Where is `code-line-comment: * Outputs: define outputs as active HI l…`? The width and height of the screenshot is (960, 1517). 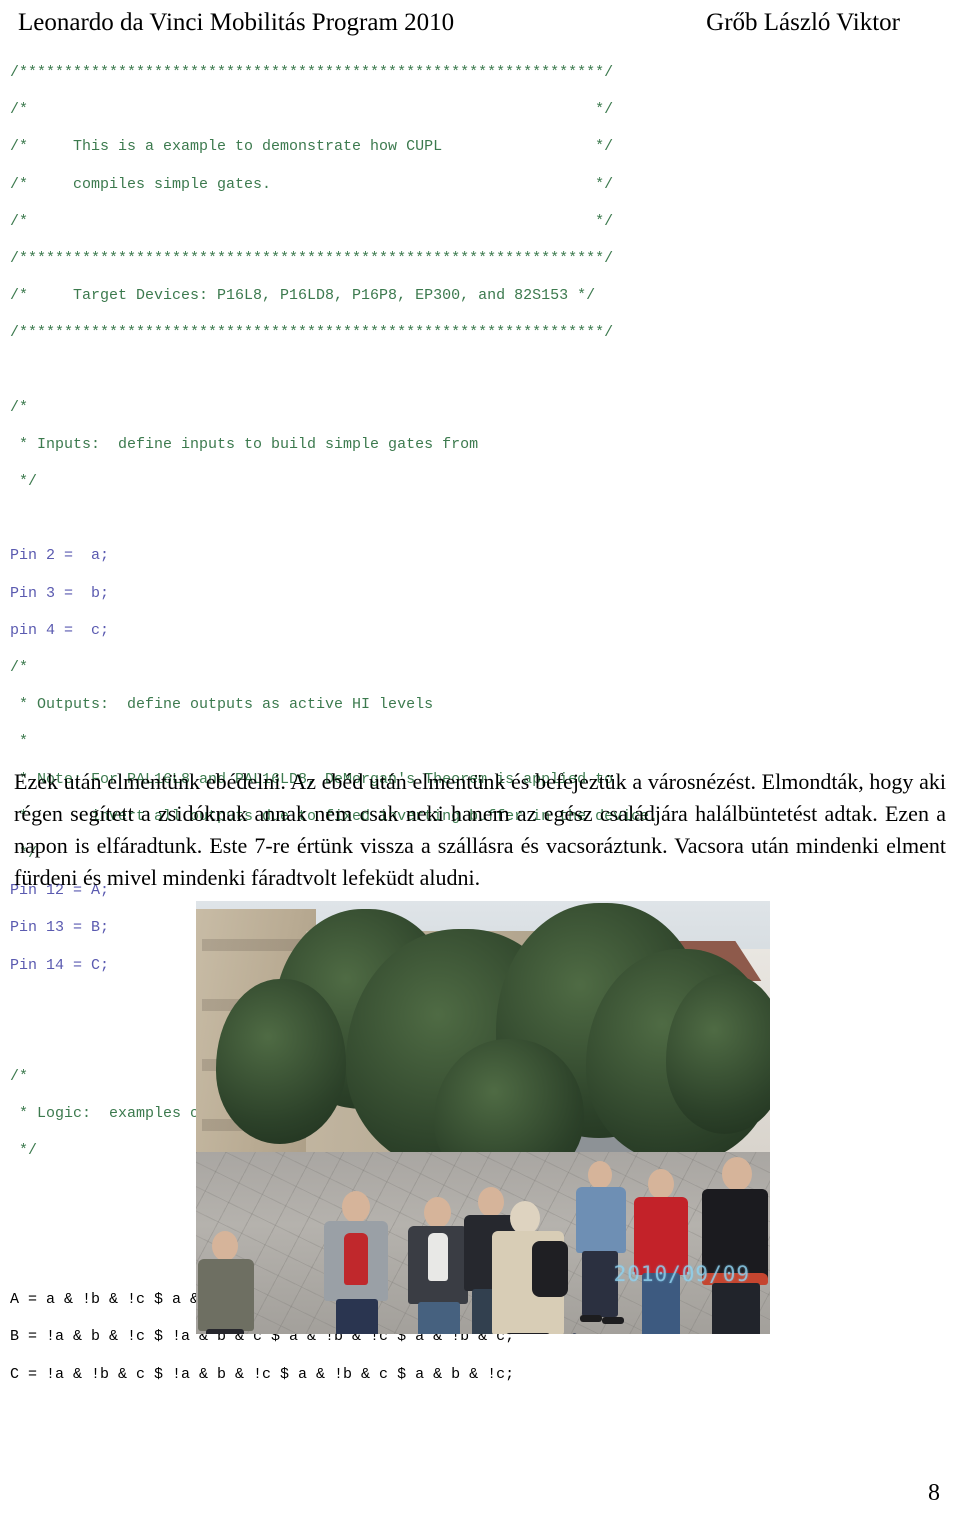
code-line-comment: * Outputs: define outputs as active HI l… is located at coordinates (222, 705).